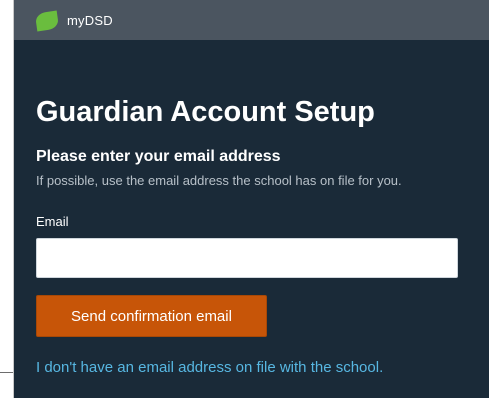 The height and width of the screenshot is (398, 489). Describe the element at coordinates (52, 221) in the screenshot. I see `email-label: Email` at that location.